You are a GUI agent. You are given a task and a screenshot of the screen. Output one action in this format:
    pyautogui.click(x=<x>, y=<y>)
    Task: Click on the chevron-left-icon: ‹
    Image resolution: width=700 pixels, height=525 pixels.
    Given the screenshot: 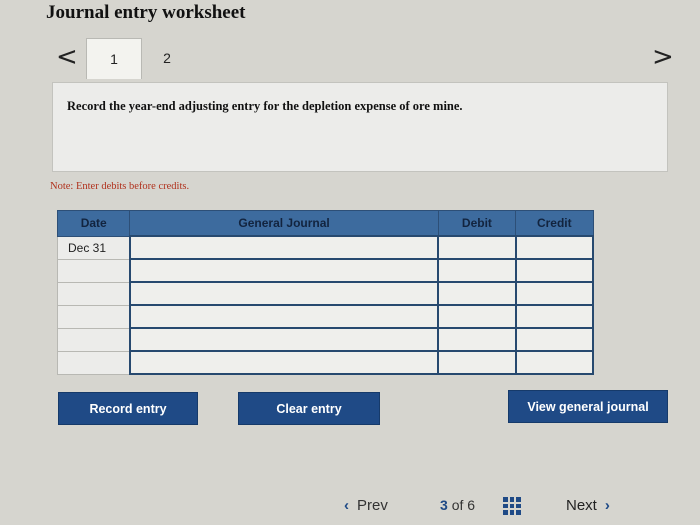 What is the action you would take?
    pyautogui.click(x=346, y=505)
    